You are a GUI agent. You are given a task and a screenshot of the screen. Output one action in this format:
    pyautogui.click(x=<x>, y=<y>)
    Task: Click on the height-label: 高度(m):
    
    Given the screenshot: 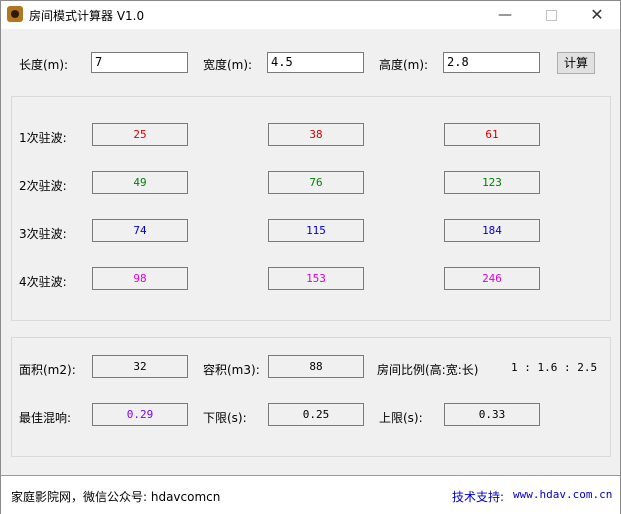 What is the action you would take?
    pyautogui.click(x=404, y=65)
    